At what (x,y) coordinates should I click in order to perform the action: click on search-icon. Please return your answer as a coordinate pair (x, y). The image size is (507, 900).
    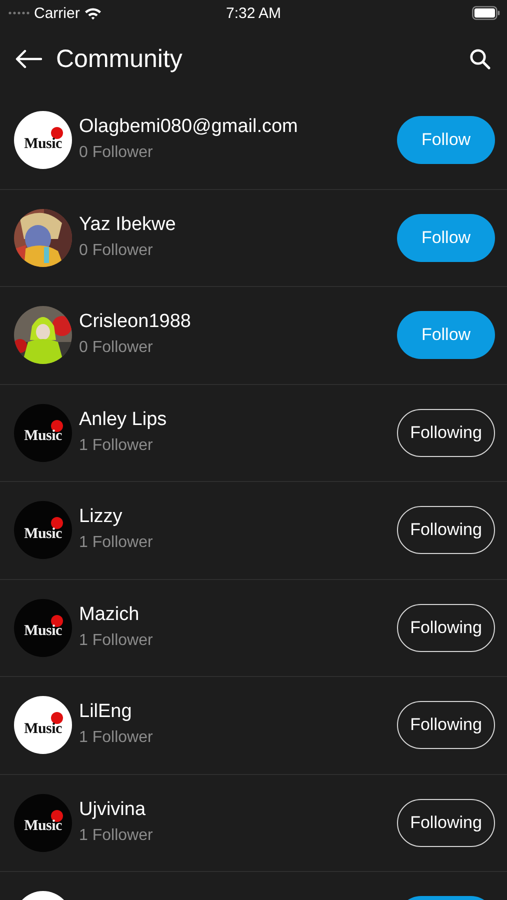
    Looking at the image, I should click on (480, 59).